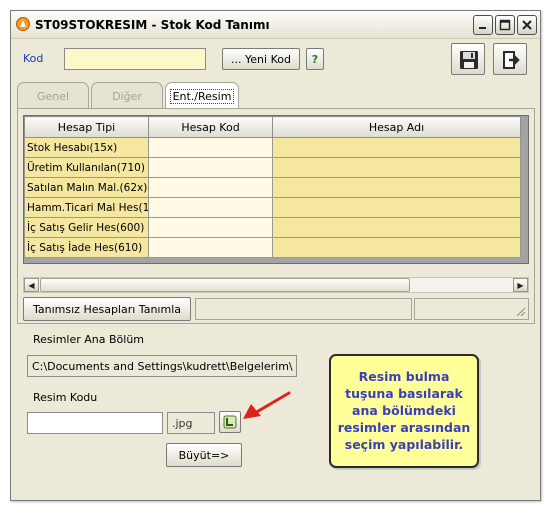  What do you see at coordinates (396, 127) in the screenshot?
I see `column-header-hesap-adi: Hesap Adı` at bounding box center [396, 127].